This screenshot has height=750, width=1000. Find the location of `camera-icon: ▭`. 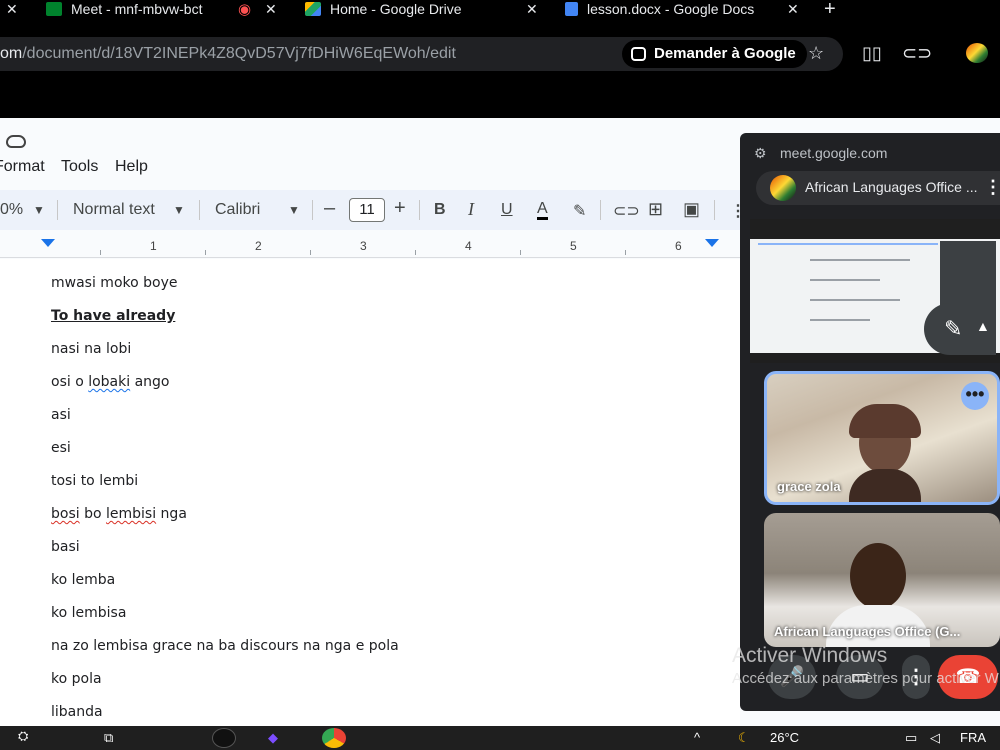

camera-icon: ▭ is located at coordinates (860, 677).